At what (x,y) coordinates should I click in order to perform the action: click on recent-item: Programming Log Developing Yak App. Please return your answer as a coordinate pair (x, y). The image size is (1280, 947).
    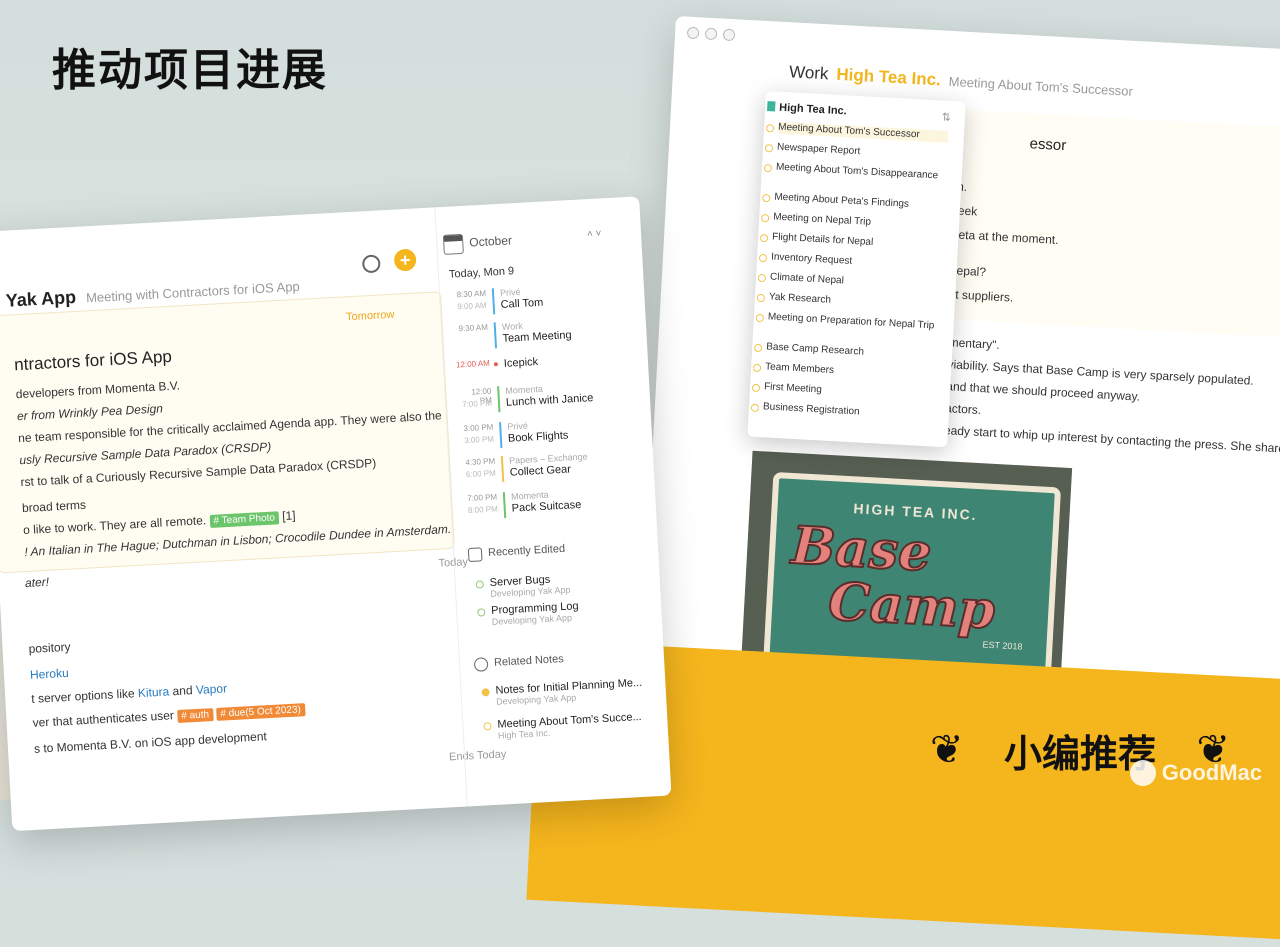
    Looking at the image, I should click on (535, 613).